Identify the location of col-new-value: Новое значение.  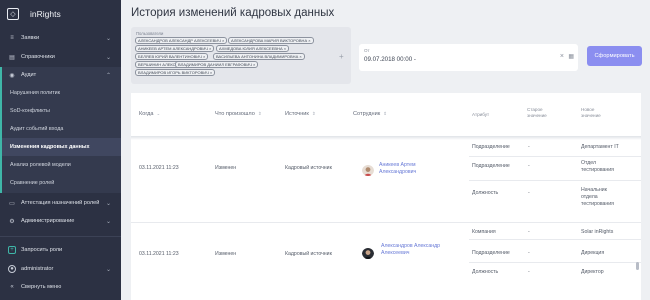
(591, 112).